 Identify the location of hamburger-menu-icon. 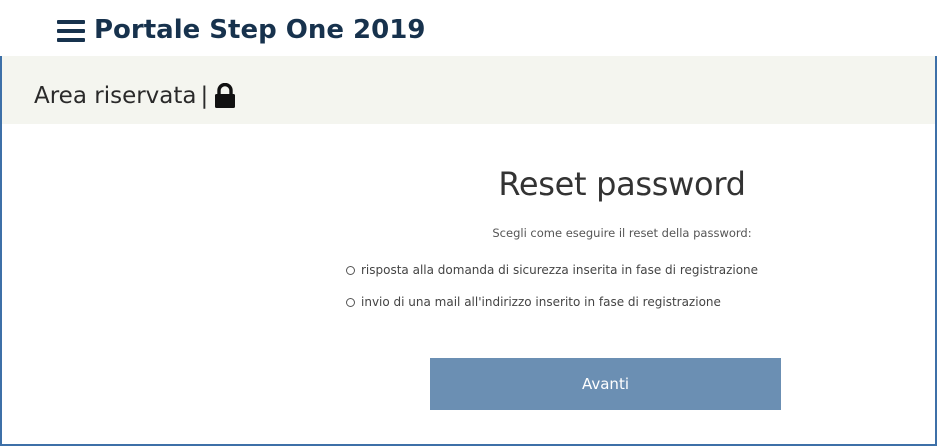
(71, 31).